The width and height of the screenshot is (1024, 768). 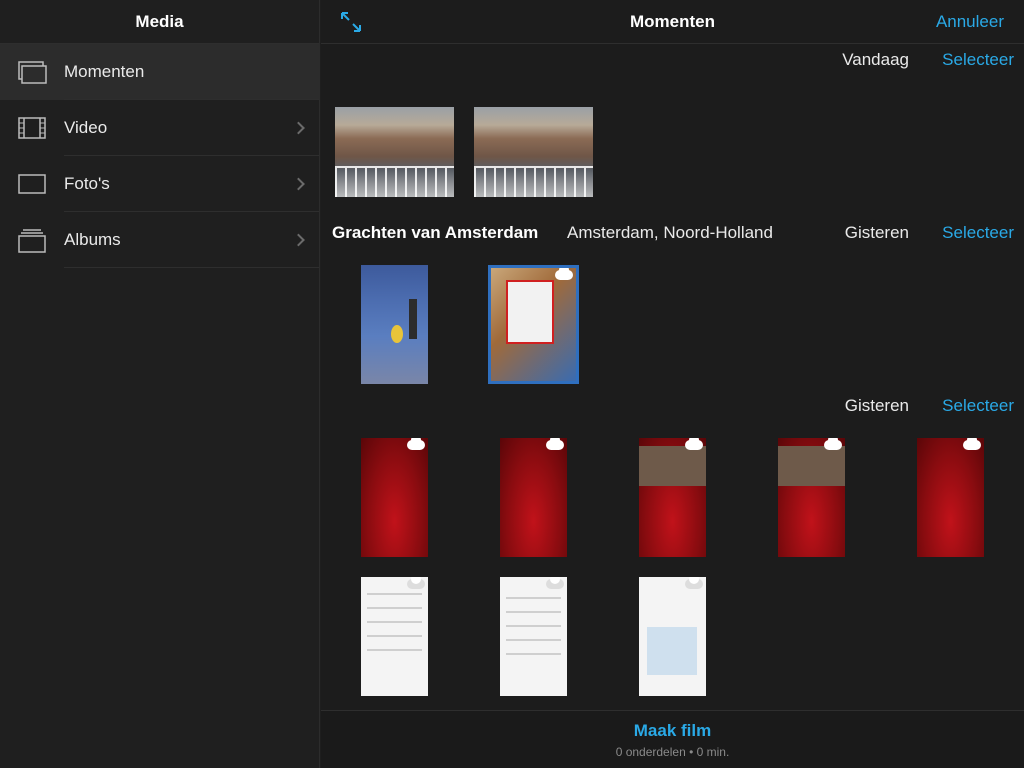 I want to click on page-title: Momenten, so click(x=672, y=21).